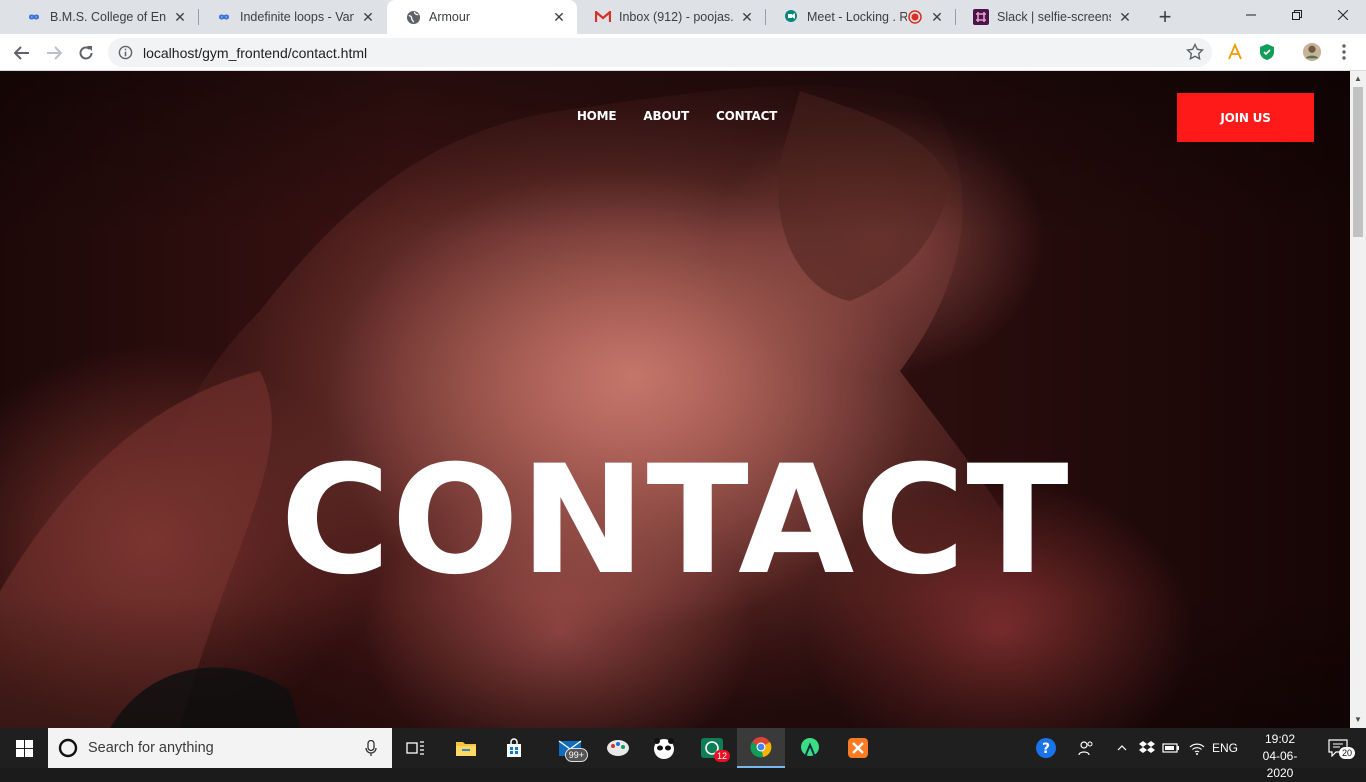 The width and height of the screenshot is (1366, 782). Describe the element at coordinates (466, 748) in the screenshot. I see `file-explorer-icon` at that location.